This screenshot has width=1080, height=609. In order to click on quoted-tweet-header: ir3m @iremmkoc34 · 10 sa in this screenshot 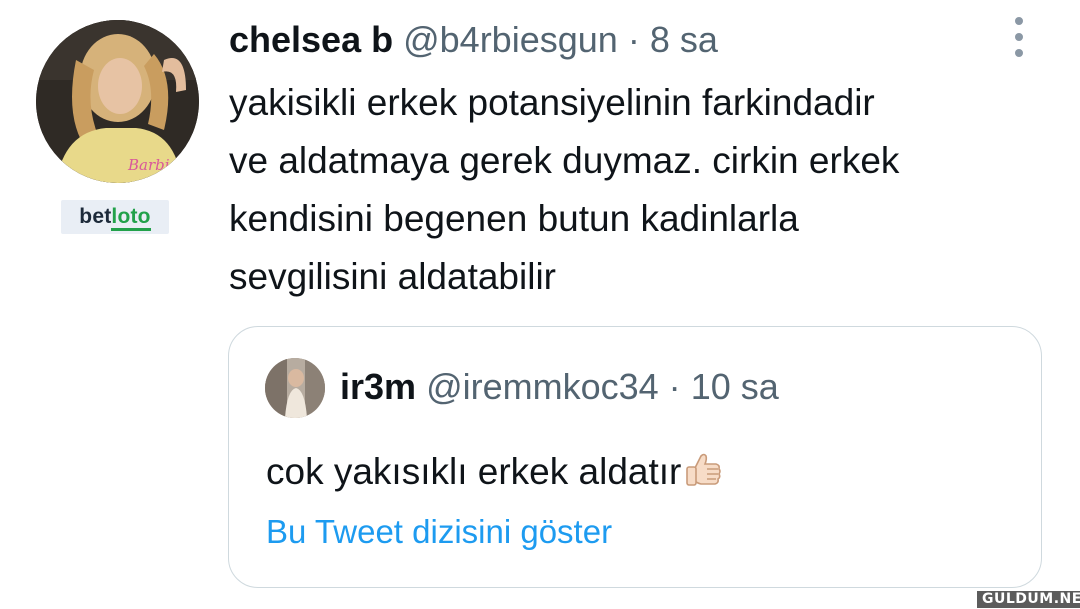, I will do `click(559, 387)`.